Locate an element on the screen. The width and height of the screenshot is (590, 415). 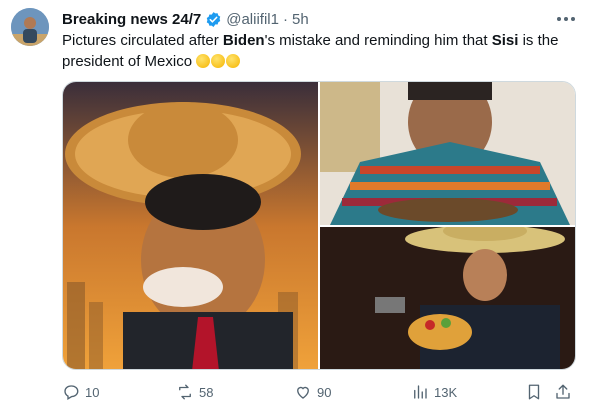
action-bar: 10 58 90 13K is located at coordinates (322, 392).